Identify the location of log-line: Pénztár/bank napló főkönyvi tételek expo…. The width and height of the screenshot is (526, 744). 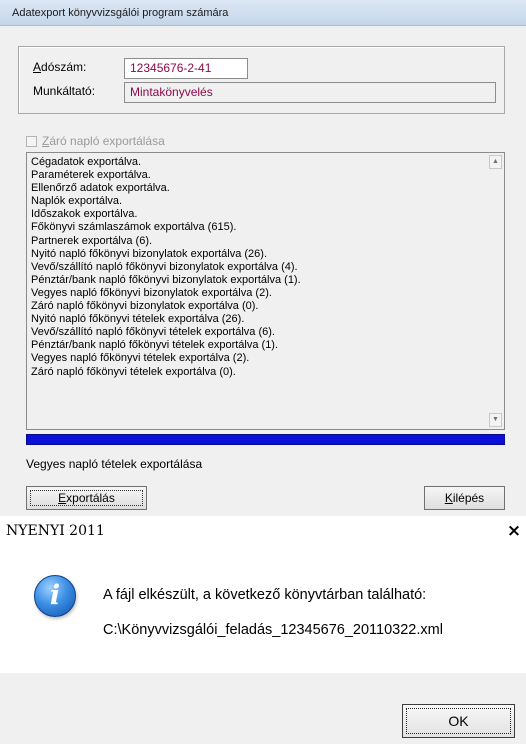
(155, 345).